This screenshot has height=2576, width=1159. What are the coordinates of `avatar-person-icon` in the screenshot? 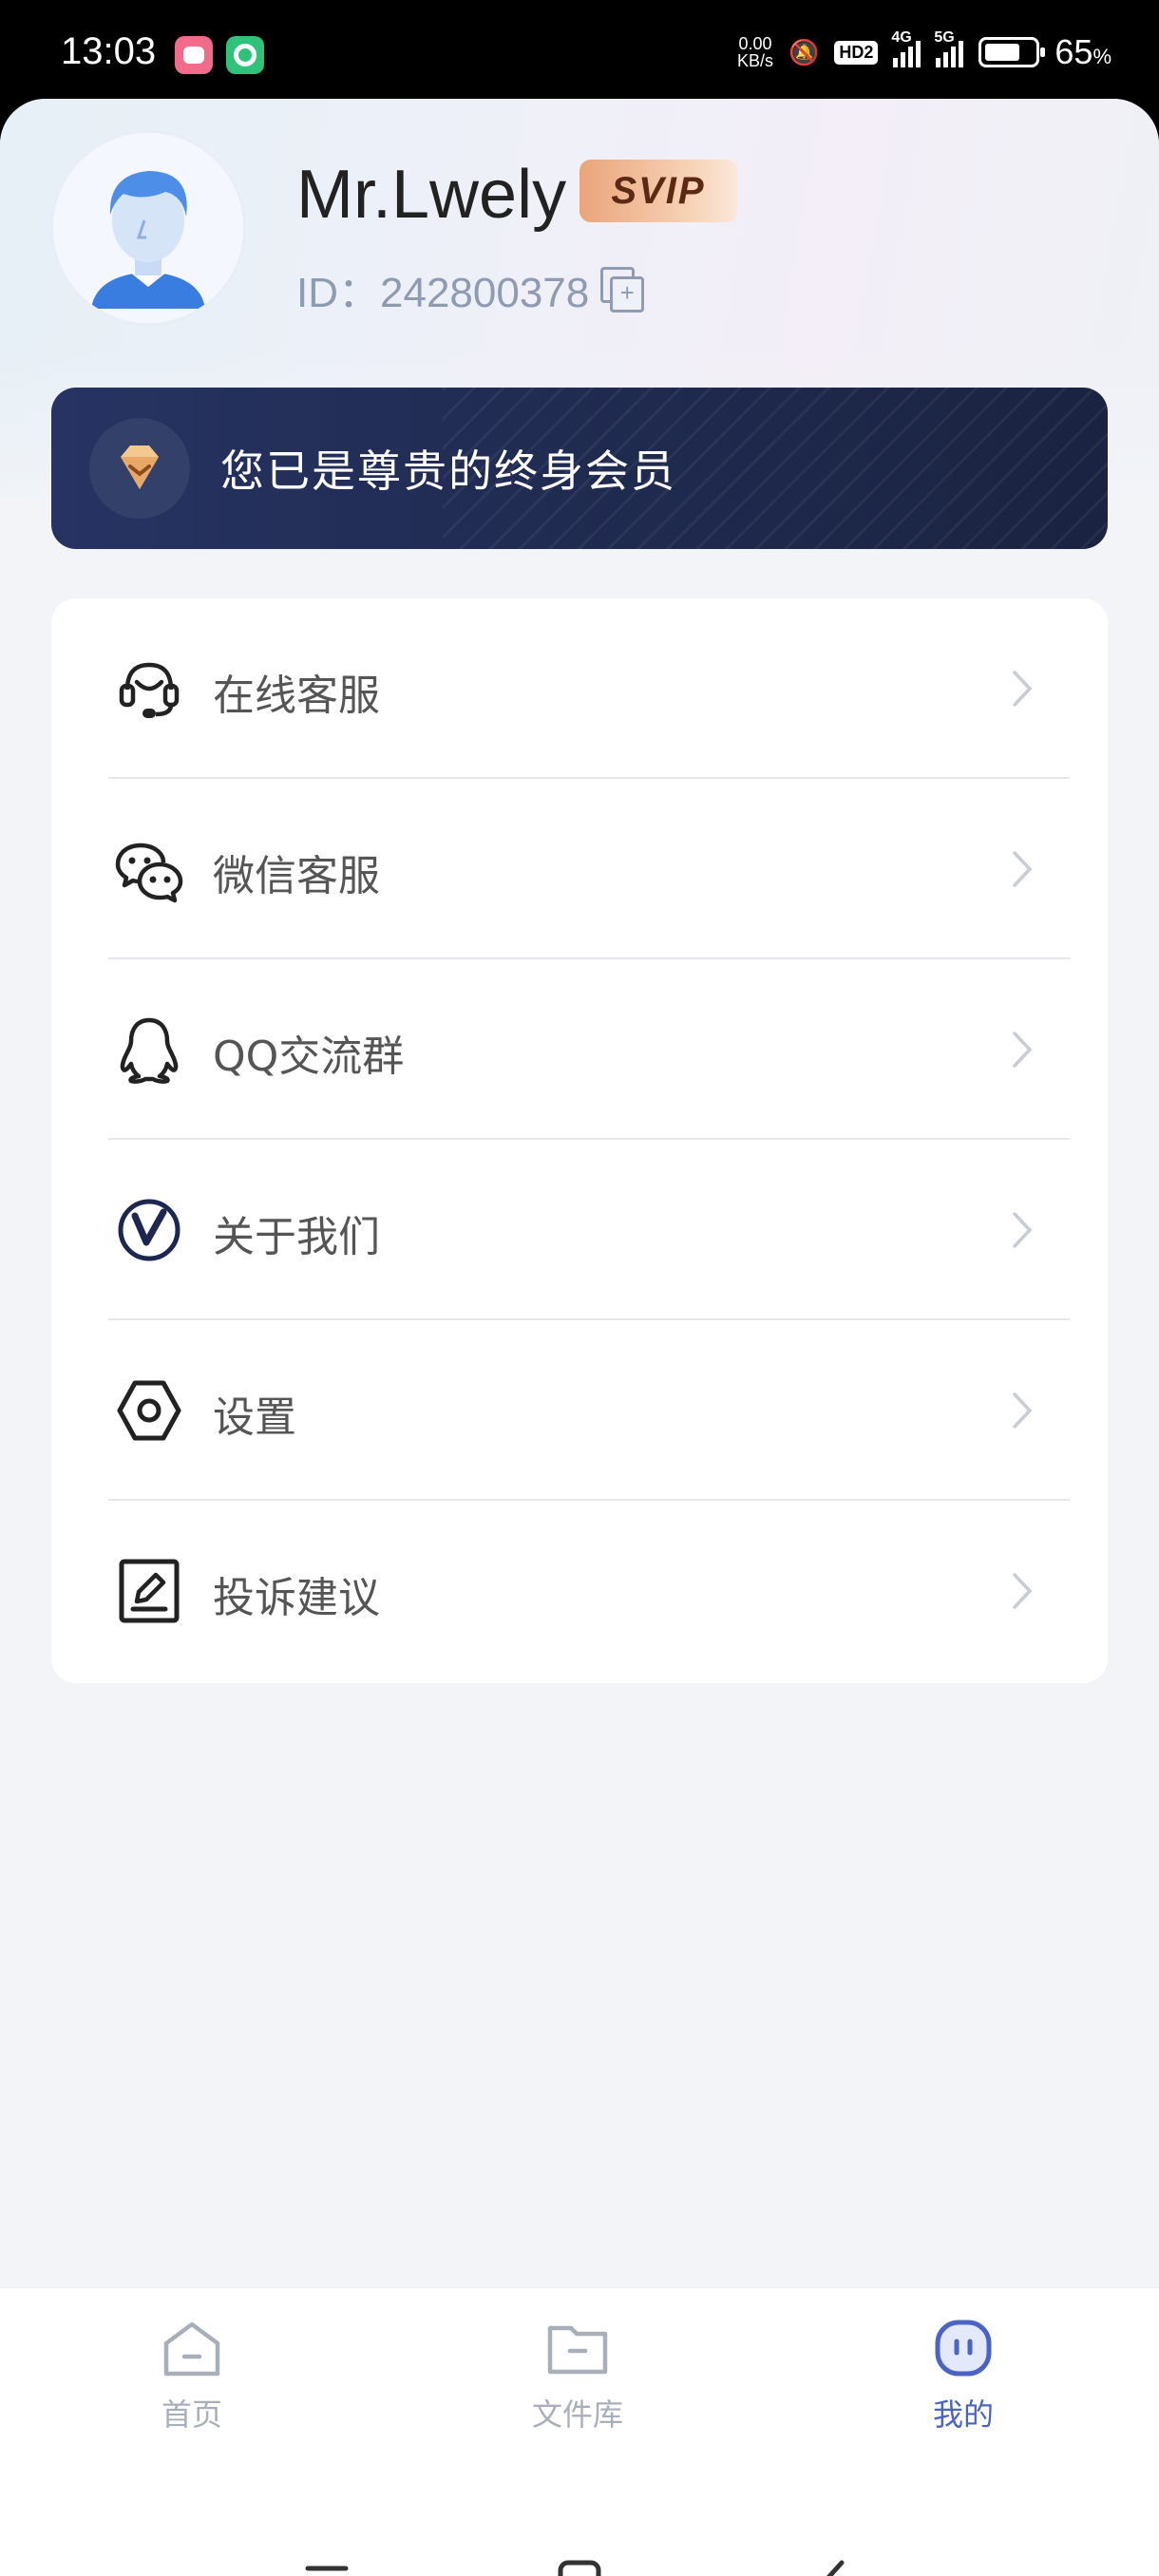 It's located at (148, 228).